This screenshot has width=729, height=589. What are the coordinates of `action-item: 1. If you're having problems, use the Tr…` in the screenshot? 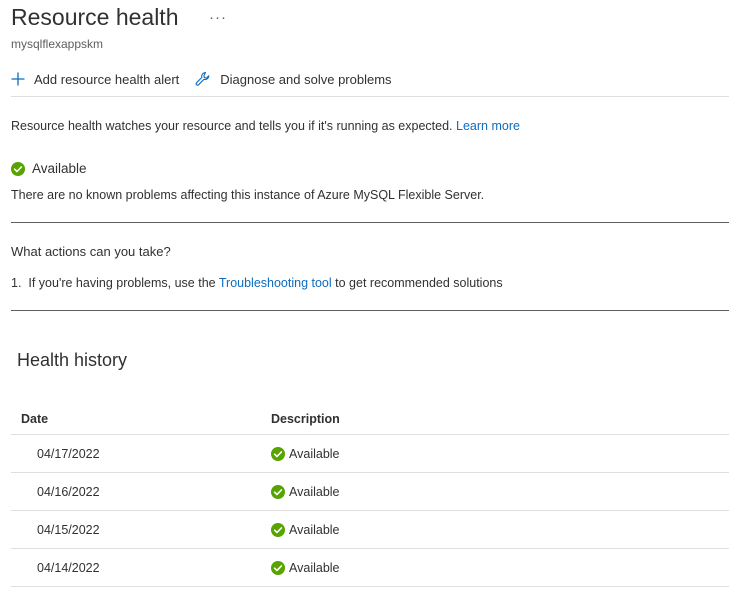 It's located at (257, 283).